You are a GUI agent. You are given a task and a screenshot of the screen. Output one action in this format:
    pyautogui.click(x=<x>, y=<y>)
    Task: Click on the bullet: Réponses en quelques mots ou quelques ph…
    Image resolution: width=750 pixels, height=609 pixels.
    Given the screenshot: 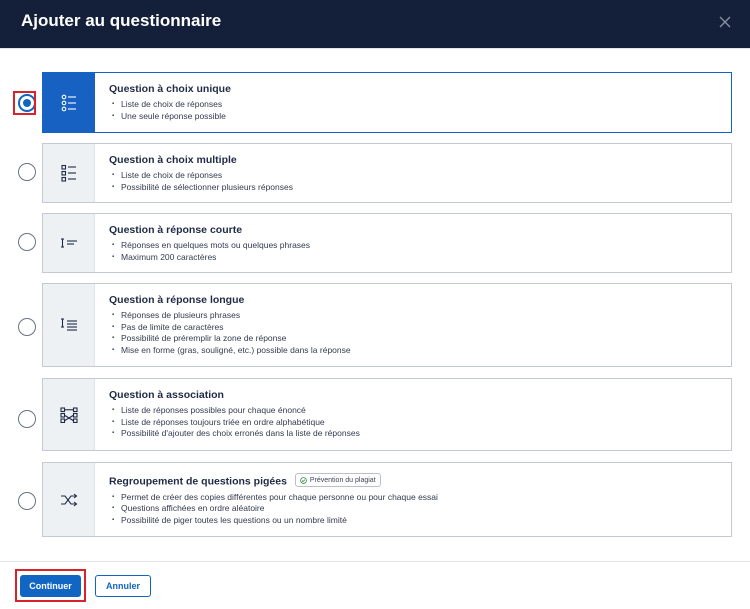 What is the action you would take?
    pyautogui.click(x=415, y=246)
    